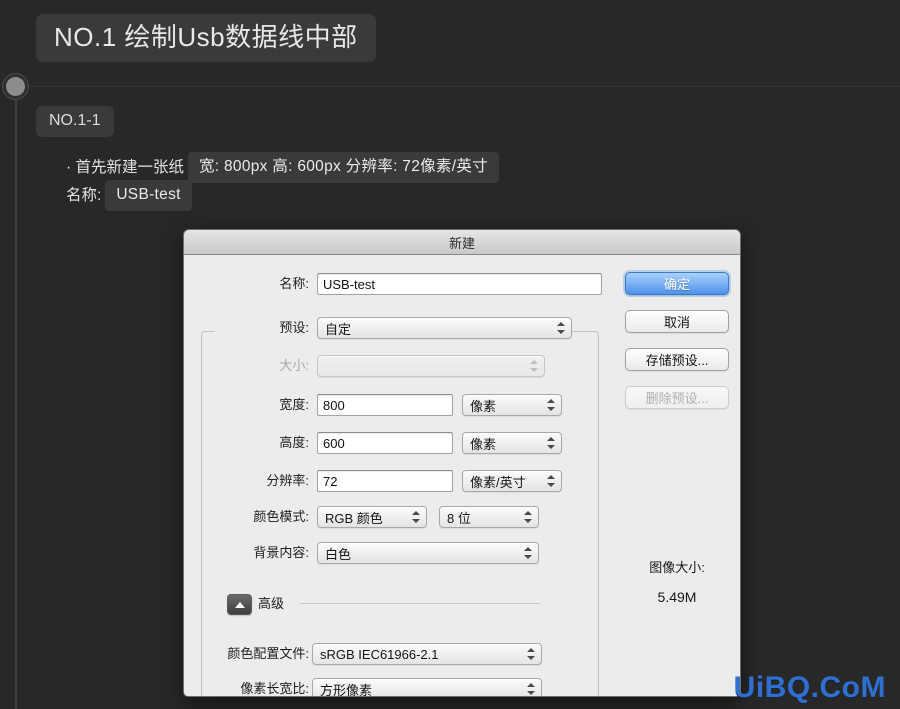 The width and height of the screenshot is (900, 709). I want to click on resolution-unit-select: 像素/英寸, so click(512, 481).